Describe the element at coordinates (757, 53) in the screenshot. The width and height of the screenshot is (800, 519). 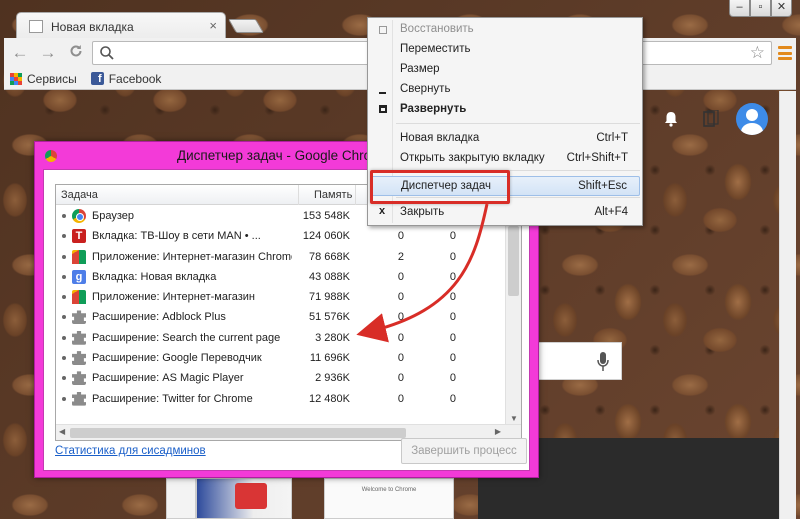
I see `bookmark-star-icon: ☆` at that location.